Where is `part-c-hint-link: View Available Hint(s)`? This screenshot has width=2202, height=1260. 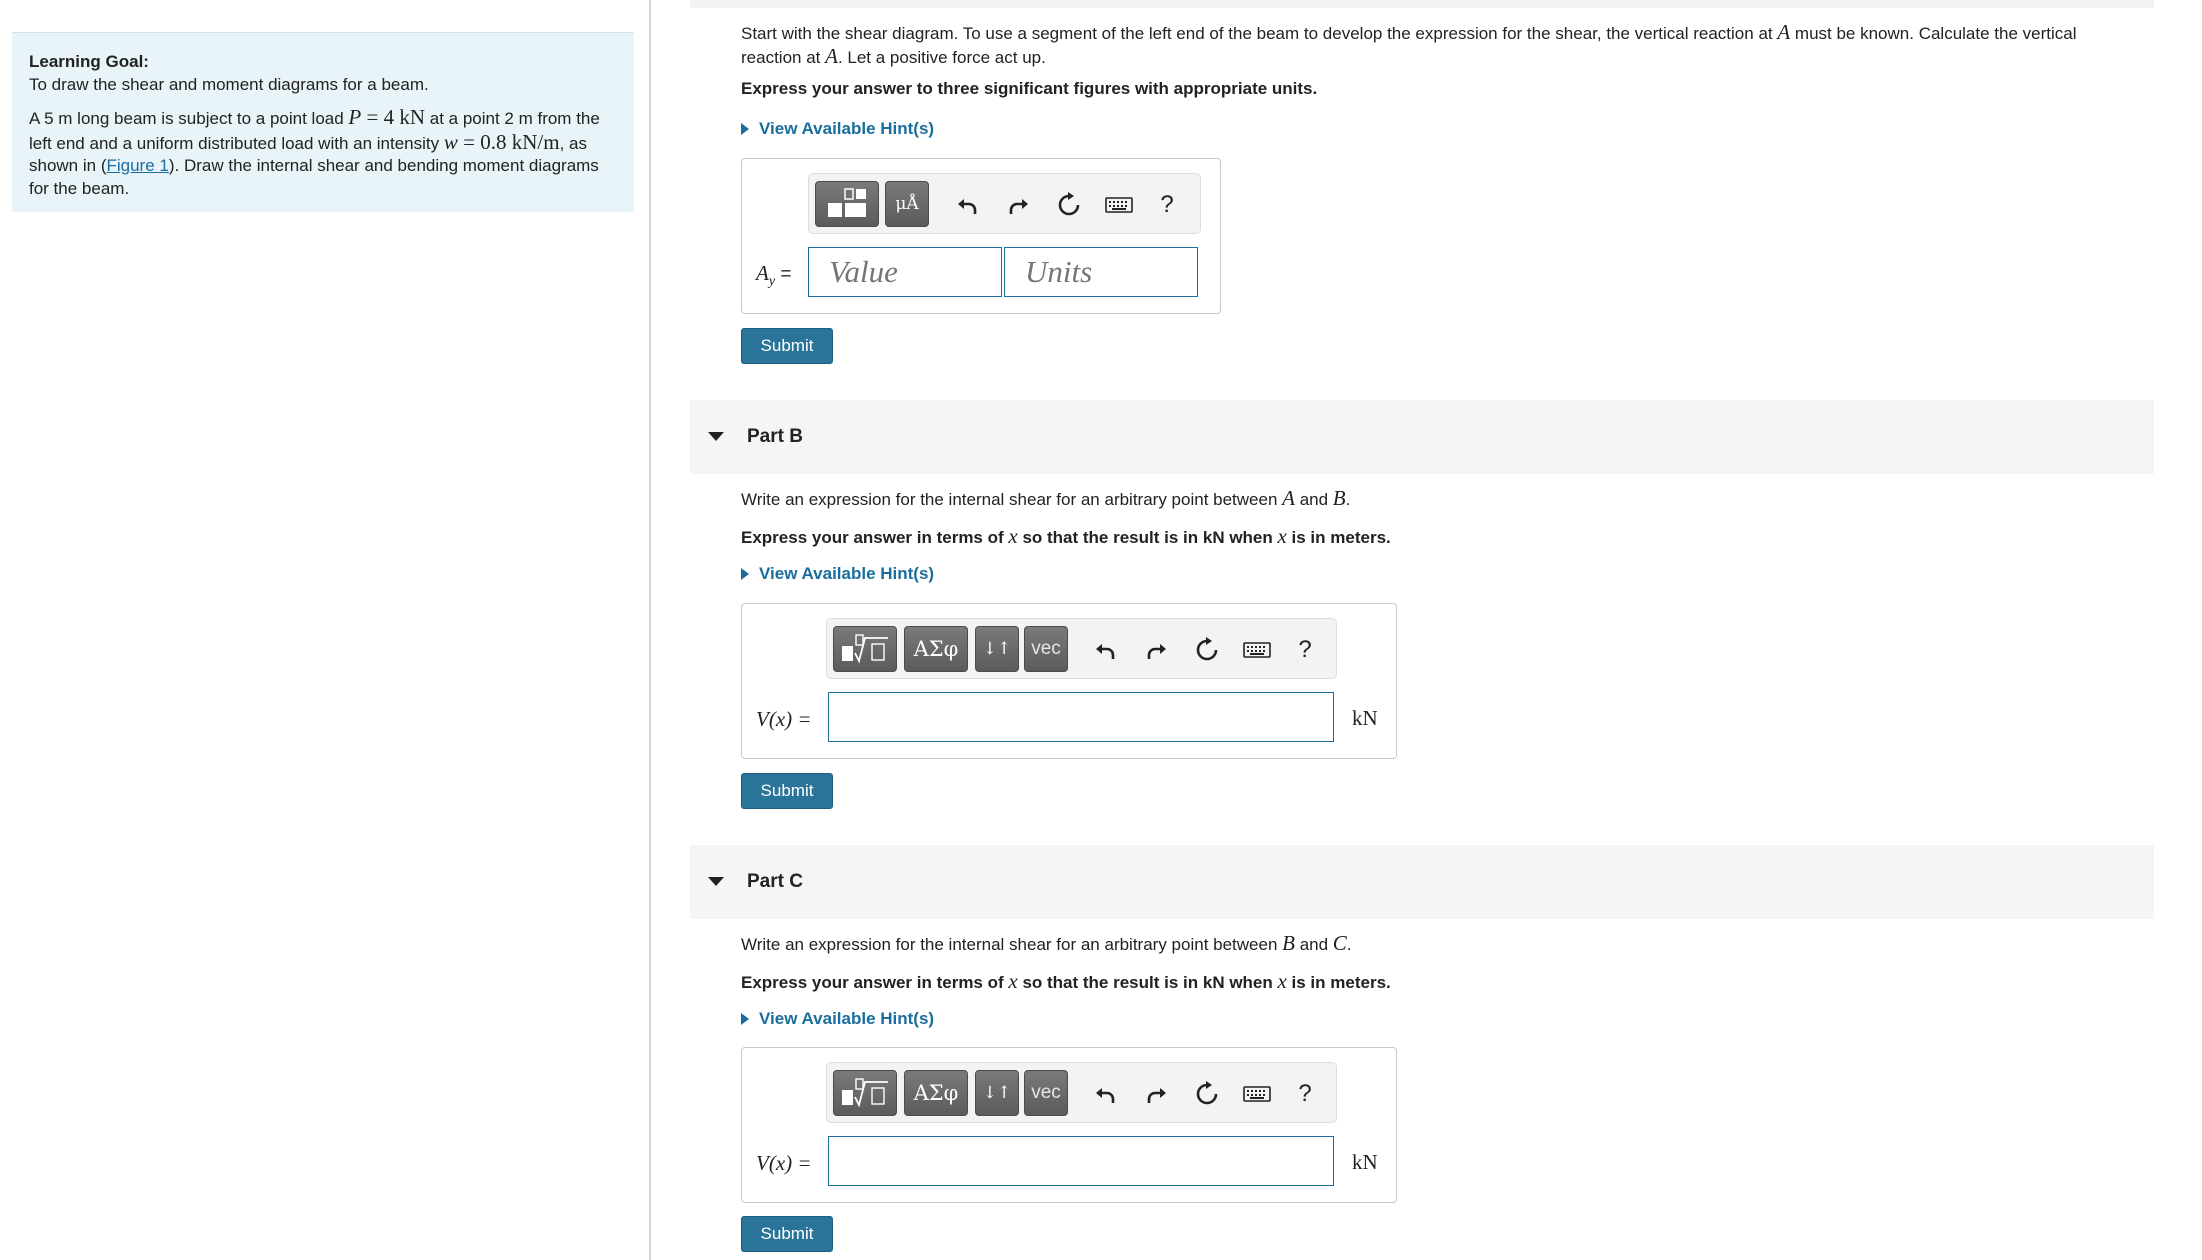 part-c-hint-link: View Available Hint(s) is located at coordinates (837, 1019).